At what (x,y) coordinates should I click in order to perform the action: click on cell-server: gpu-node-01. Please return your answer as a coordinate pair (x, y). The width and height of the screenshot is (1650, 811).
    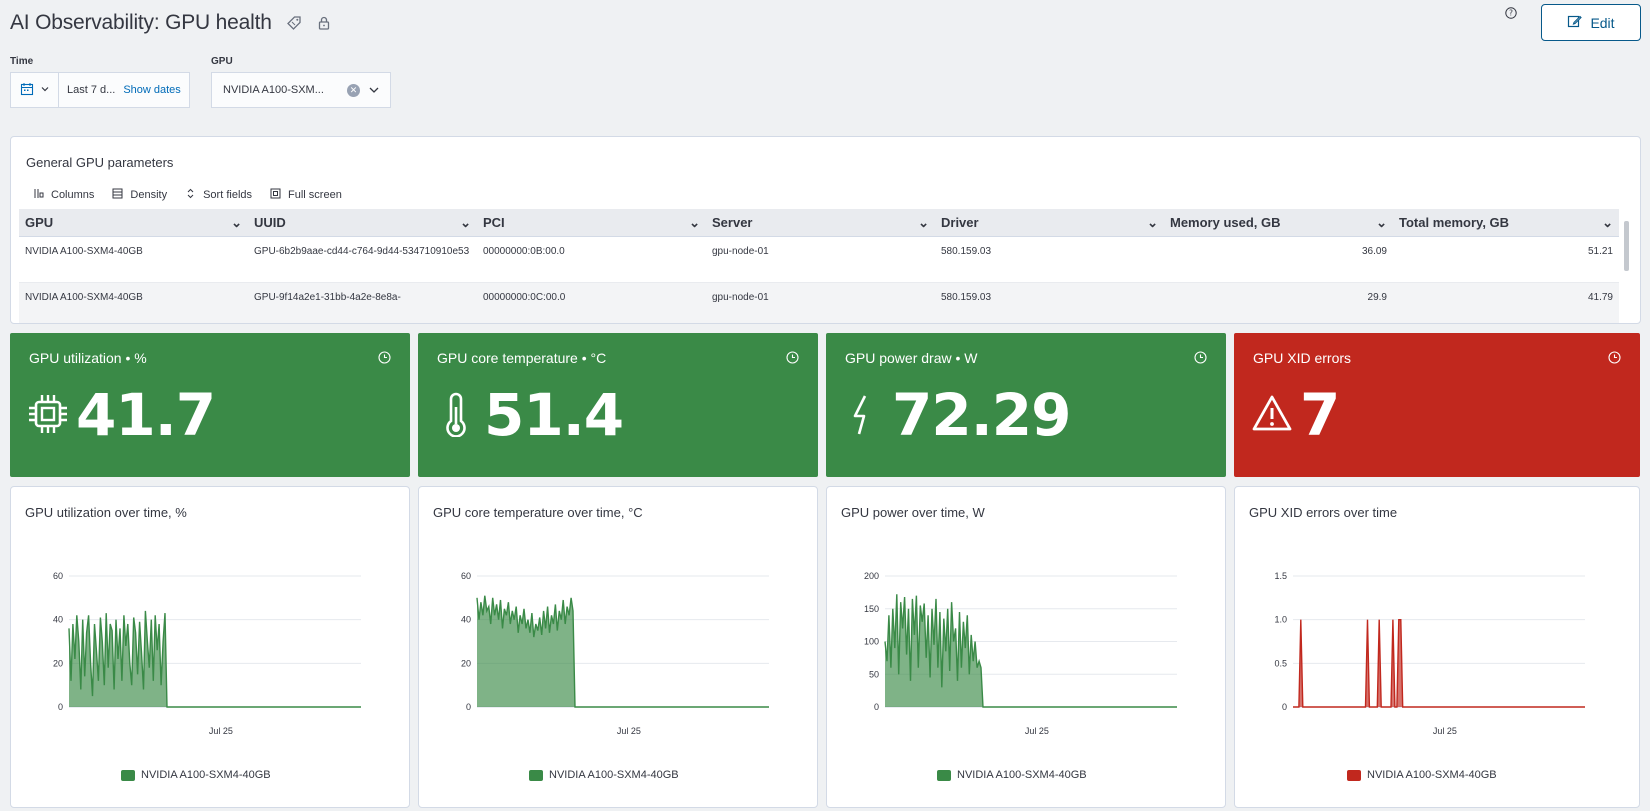
    Looking at the image, I should click on (740, 297).